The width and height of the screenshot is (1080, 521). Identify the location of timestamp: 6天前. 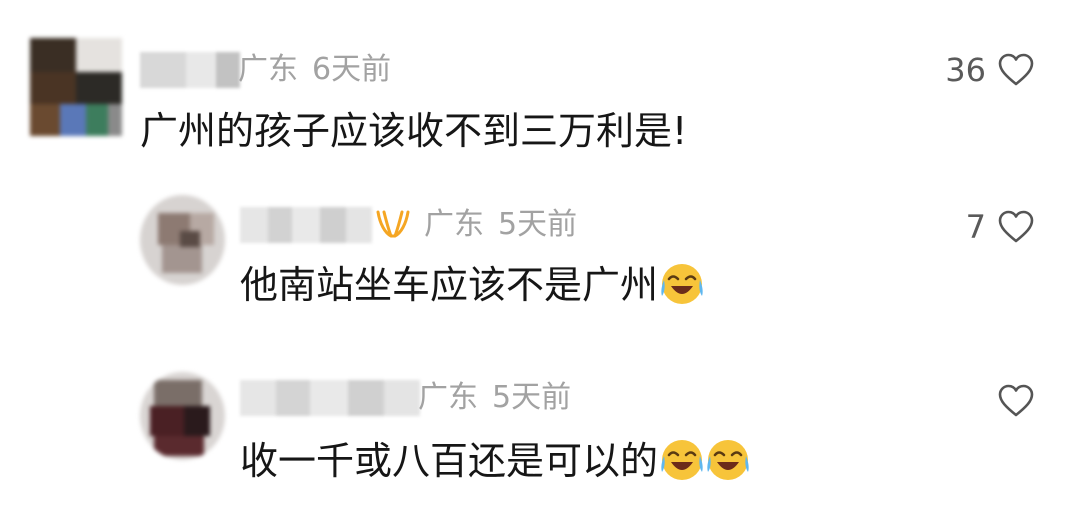
(352, 69).